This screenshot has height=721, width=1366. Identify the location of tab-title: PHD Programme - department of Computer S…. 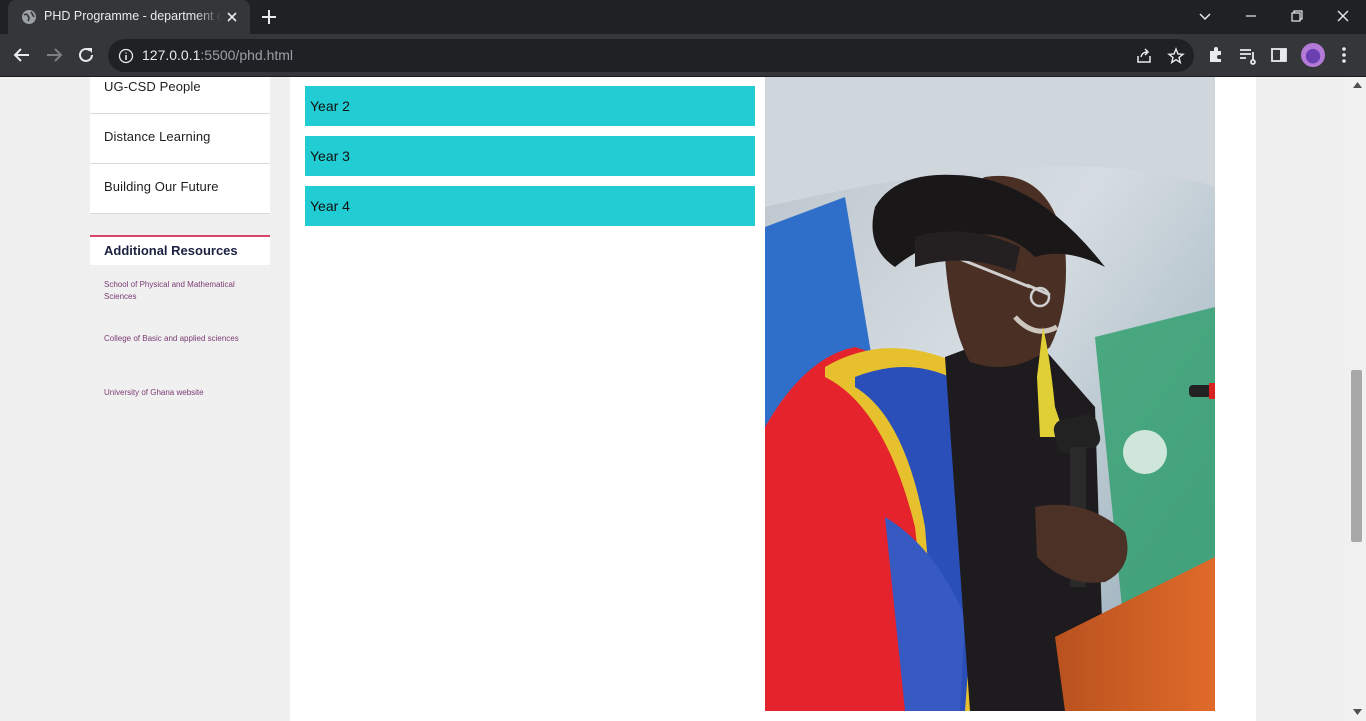
(133, 16).